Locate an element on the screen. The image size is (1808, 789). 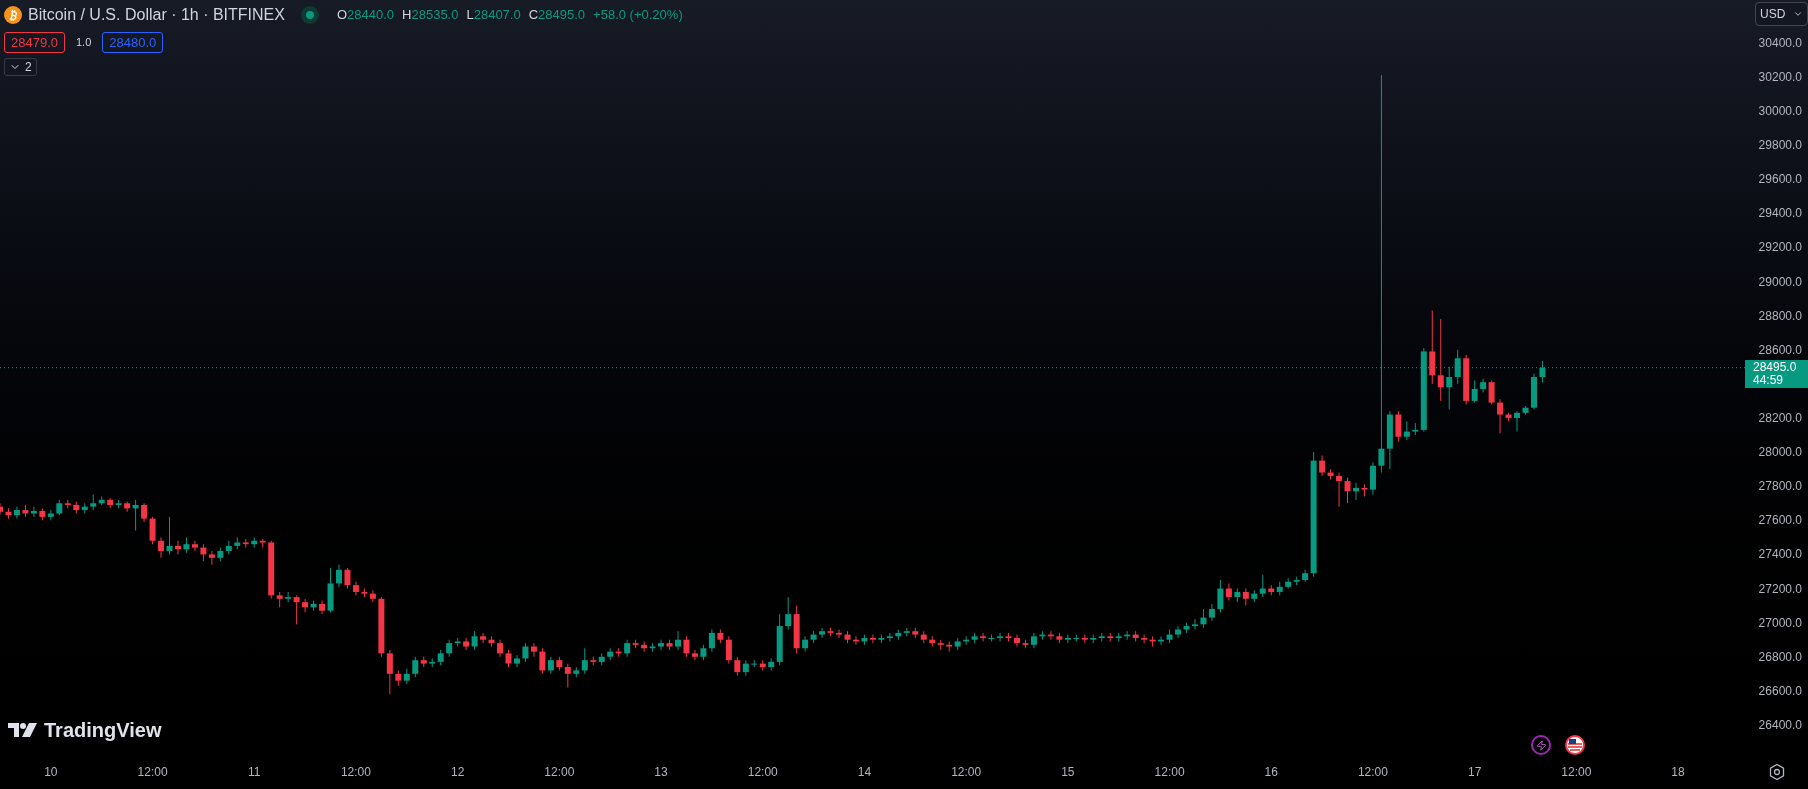
price-axis-label: 29200.0 is located at coordinates (1780, 247).